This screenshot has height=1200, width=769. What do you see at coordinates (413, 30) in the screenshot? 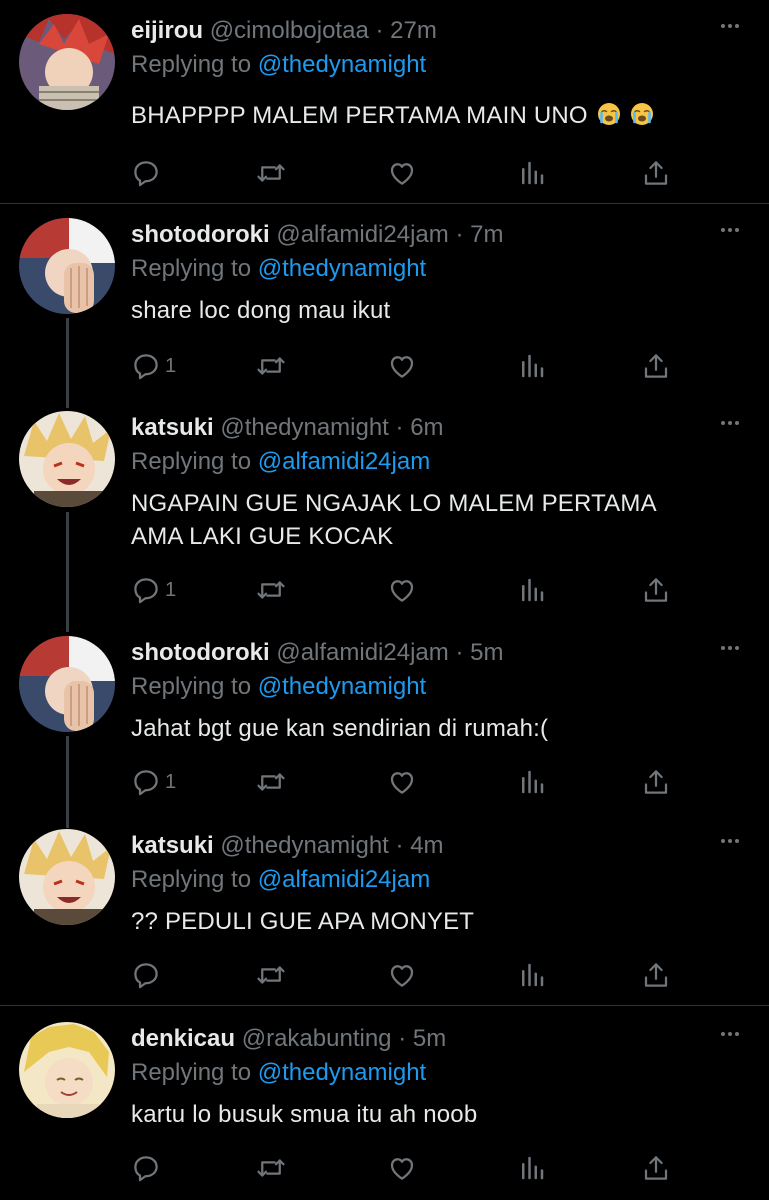
I see `timestamp: 27m` at bounding box center [413, 30].